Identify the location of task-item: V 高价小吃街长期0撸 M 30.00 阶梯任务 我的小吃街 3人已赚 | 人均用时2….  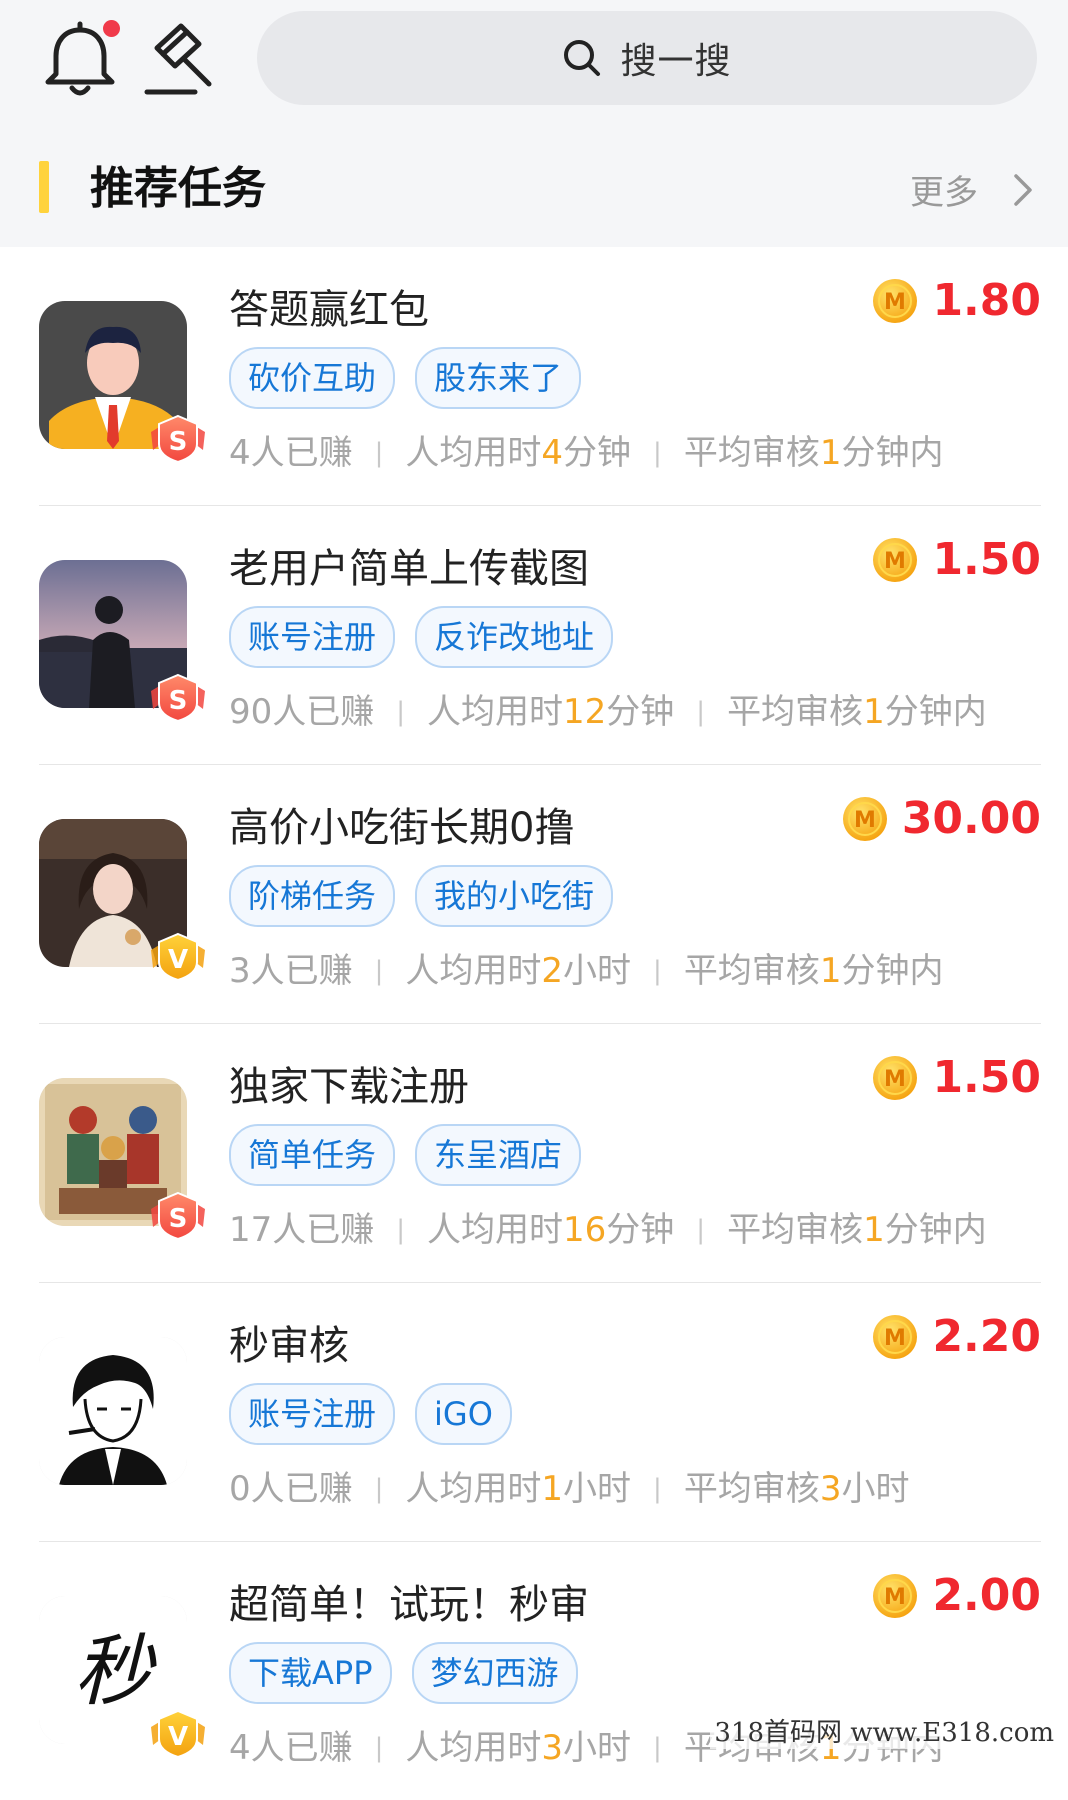
(540, 894).